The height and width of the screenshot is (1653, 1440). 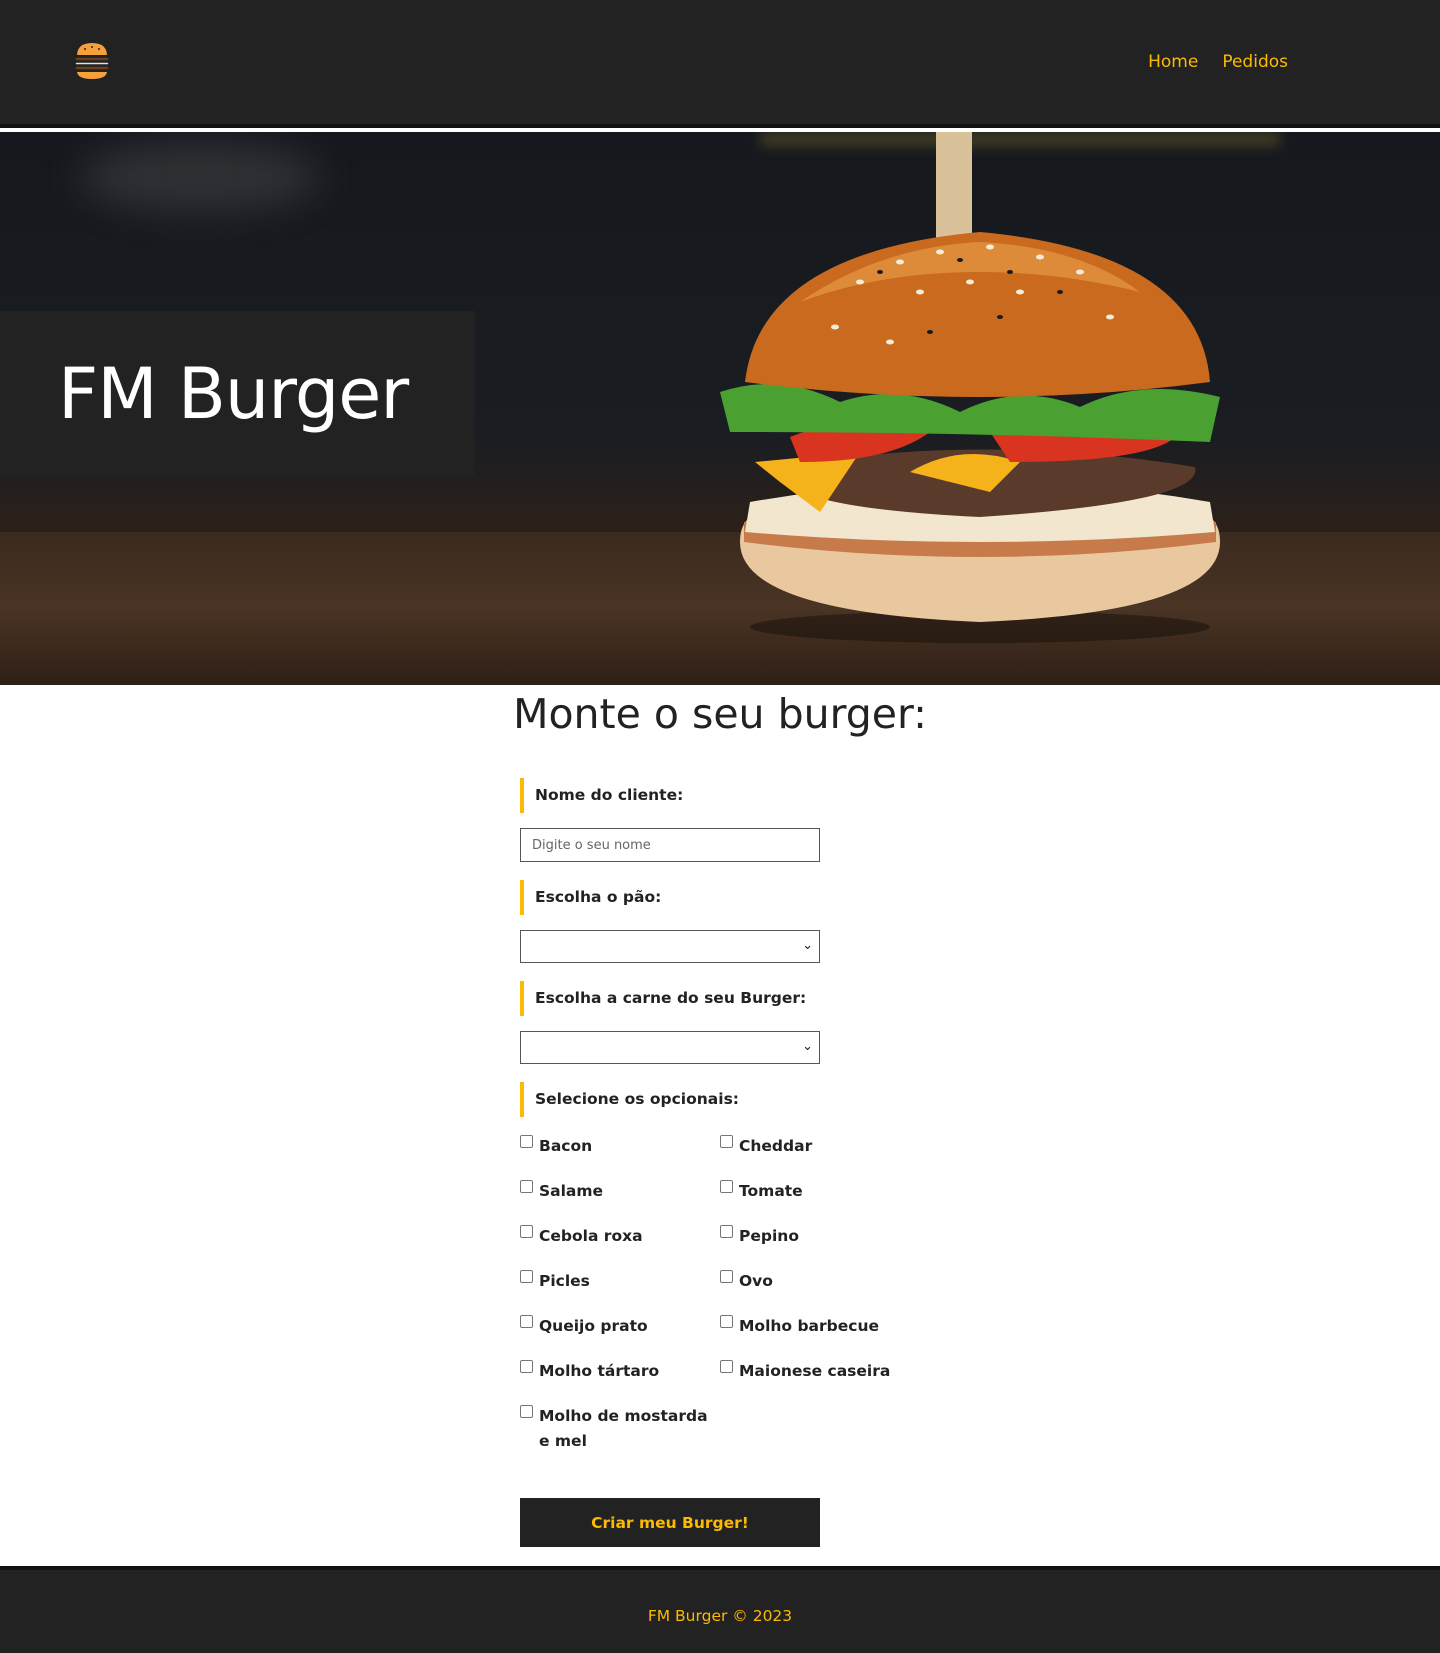 What do you see at coordinates (720, 897) in the screenshot?
I see `bread-field-label: Escolha o pão:` at bounding box center [720, 897].